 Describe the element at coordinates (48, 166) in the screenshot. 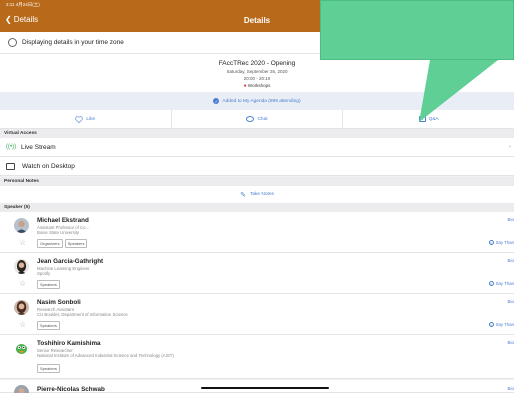

I see `watch-desktop-label: Watch on Desktop` at that location.